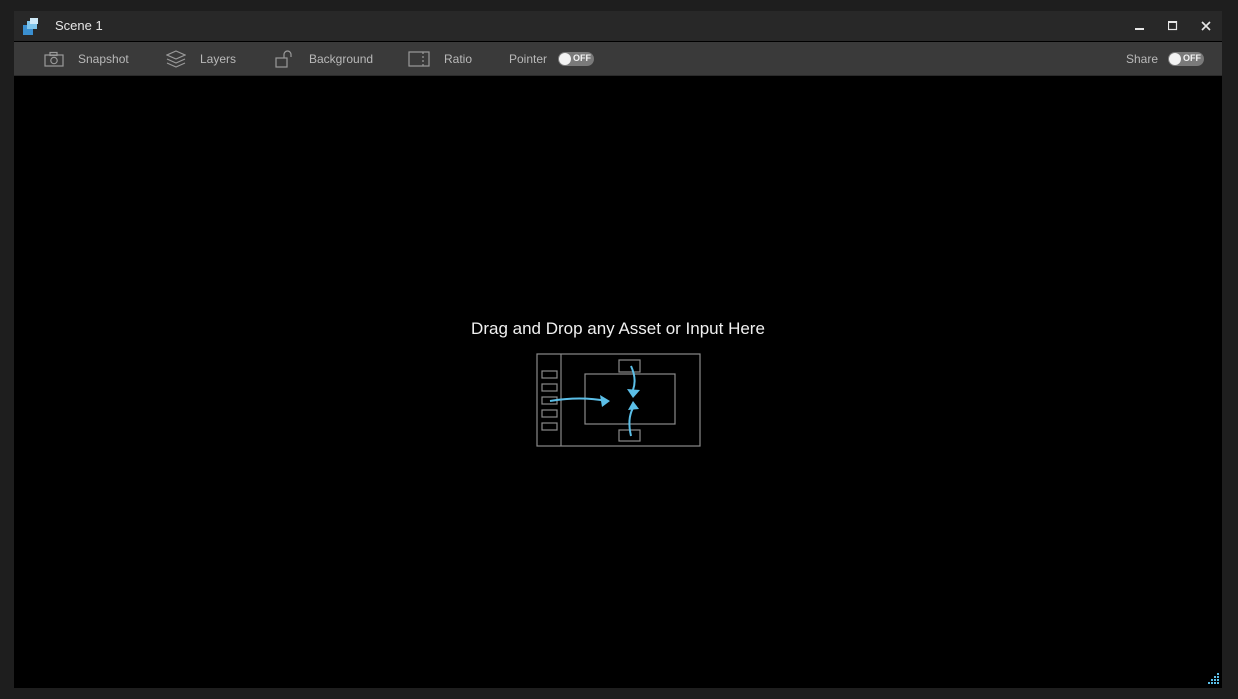  What do you see at coordinates (30, 26) in the screenshot?
I see `app-logo-icon` at bounding box center [30, 26].